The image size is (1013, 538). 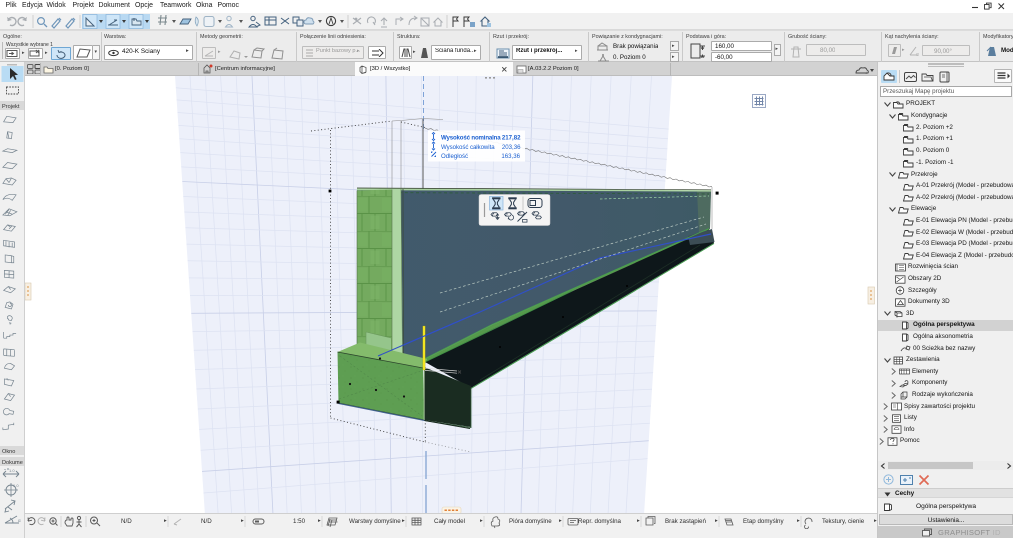 I want to click on svg-text: Odległość, so click(x=454, y=156).